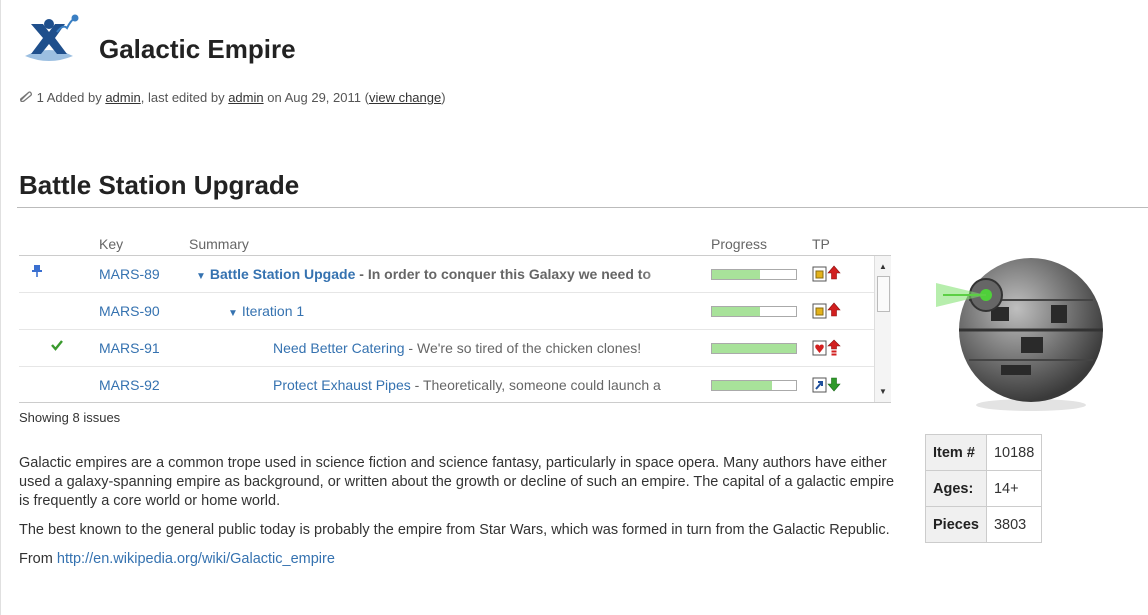  What do you see at coordinates (405, 97) in the screenshot?
I see `view-change-link: view change` at bounding box center [405, 97].